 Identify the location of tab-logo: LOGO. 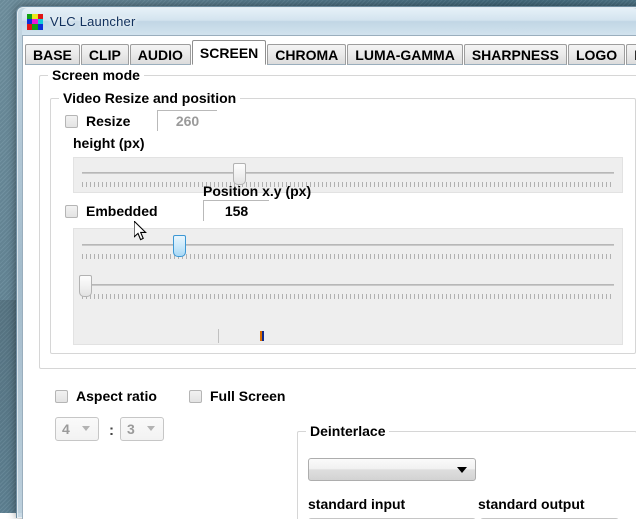
(596, 54).